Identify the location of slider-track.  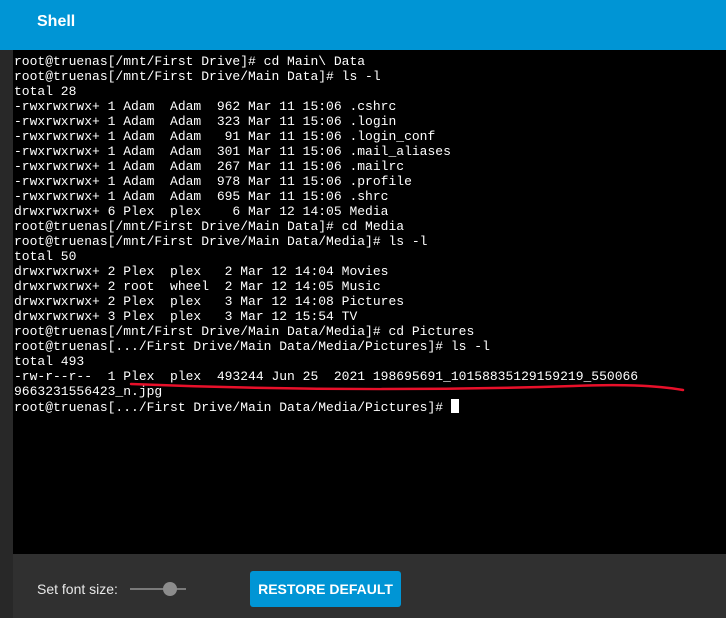
(158, 589).